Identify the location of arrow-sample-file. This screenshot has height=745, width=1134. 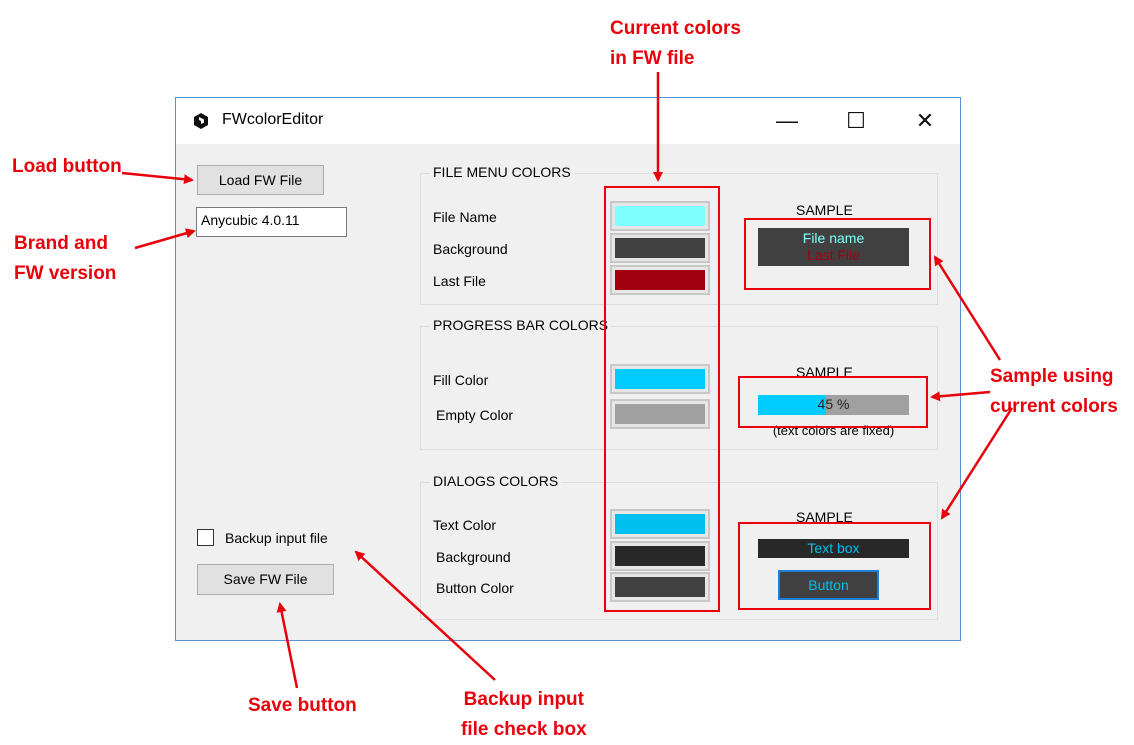
(967, 308).